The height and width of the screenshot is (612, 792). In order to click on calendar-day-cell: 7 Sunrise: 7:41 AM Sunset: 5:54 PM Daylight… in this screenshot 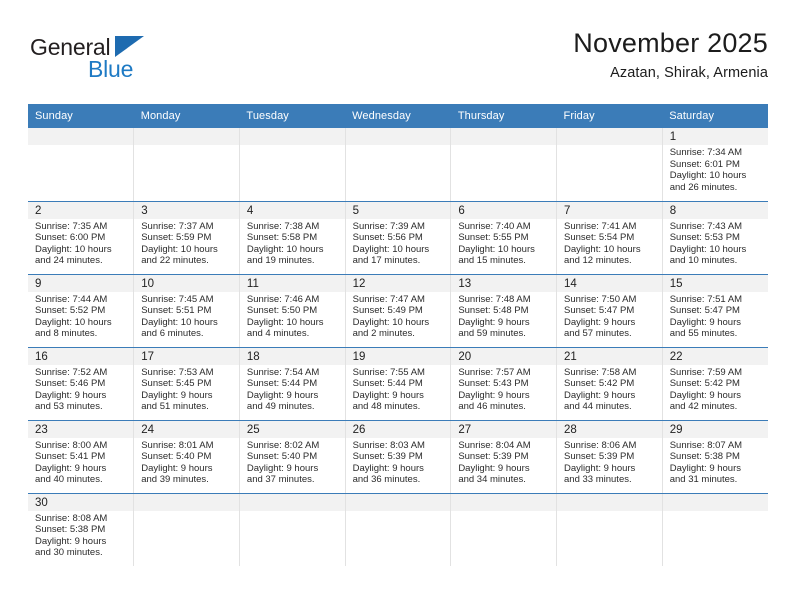, I will do `click(609, 238)`.